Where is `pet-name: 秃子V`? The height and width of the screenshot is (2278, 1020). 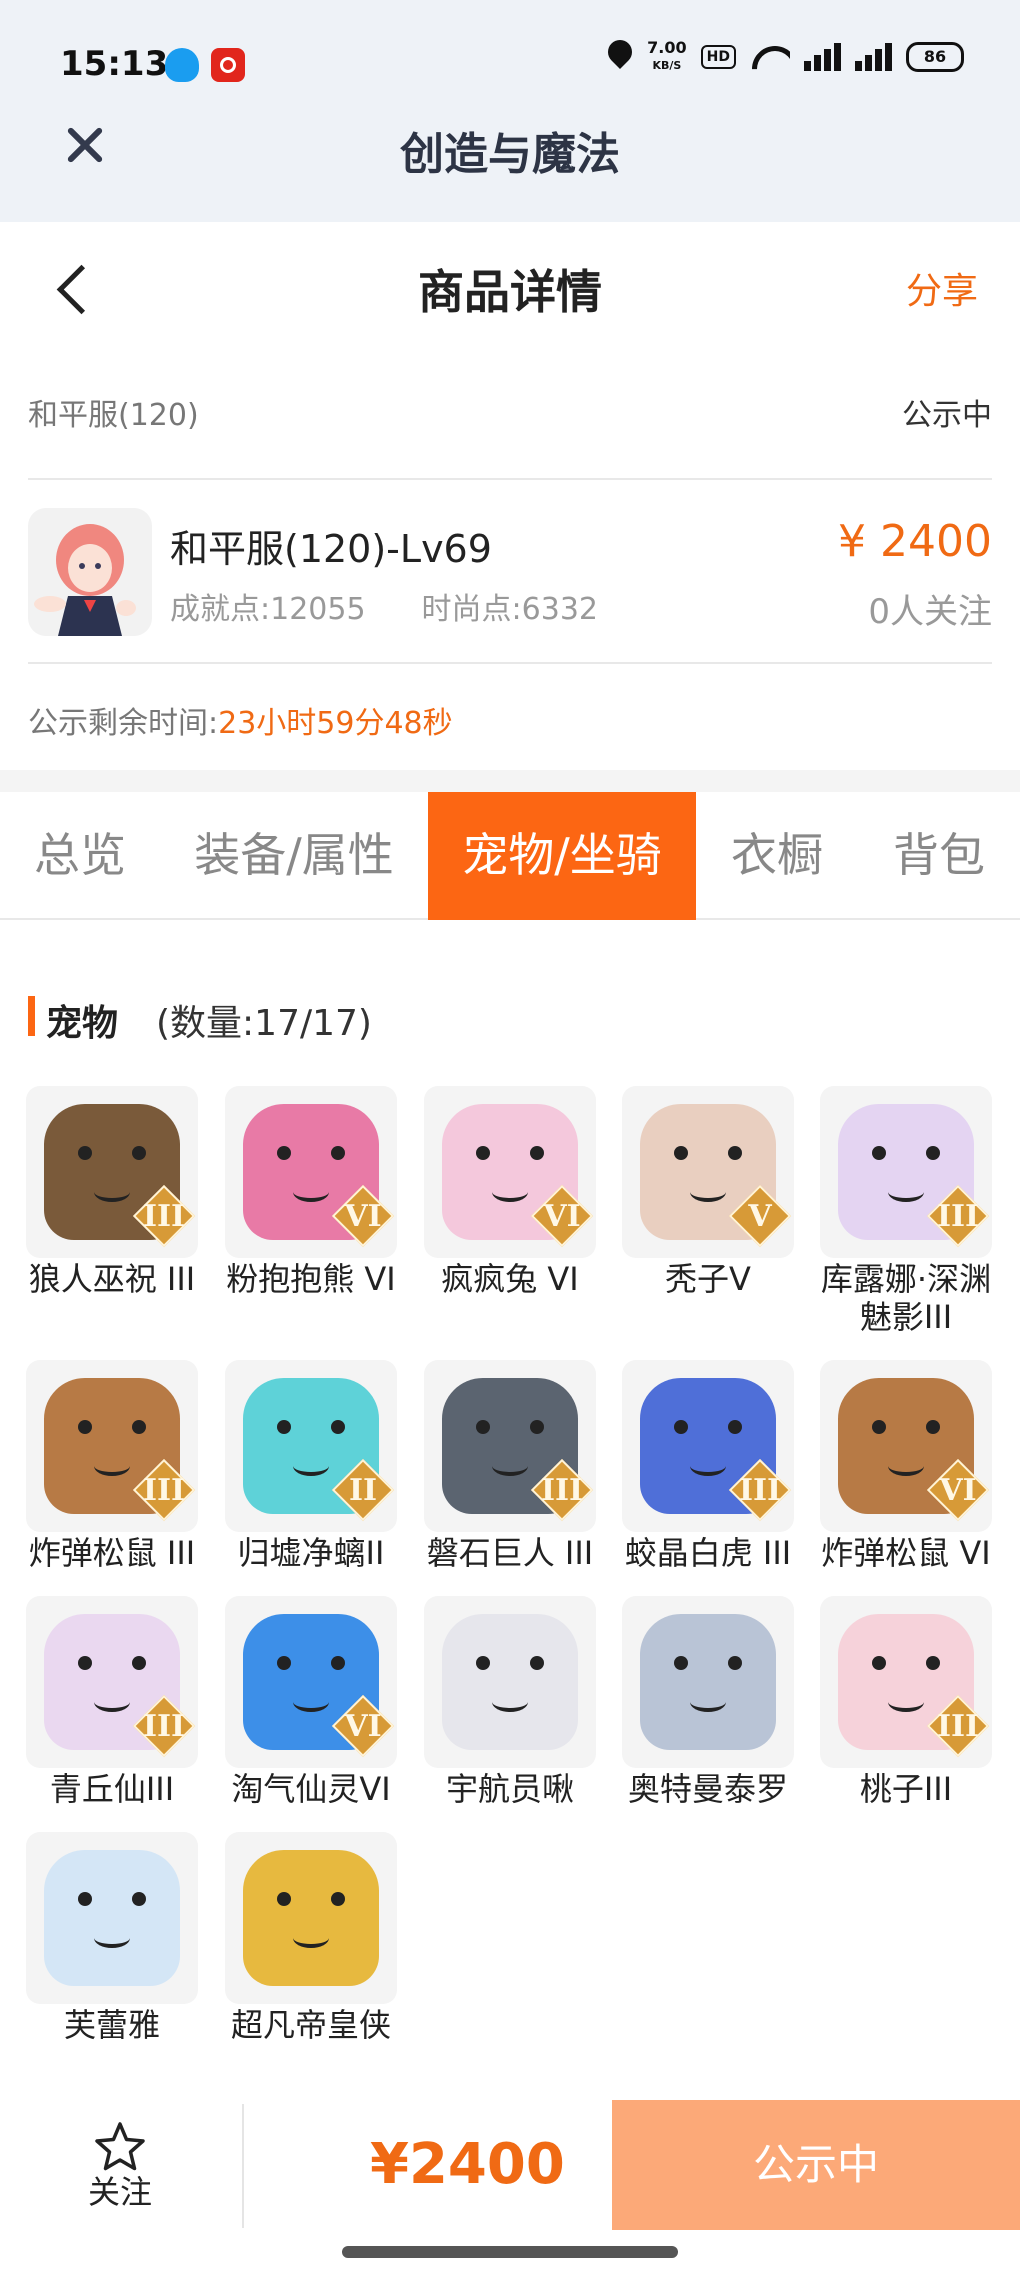 pet-name: 秃子V is located at coordinates (708, 1279).